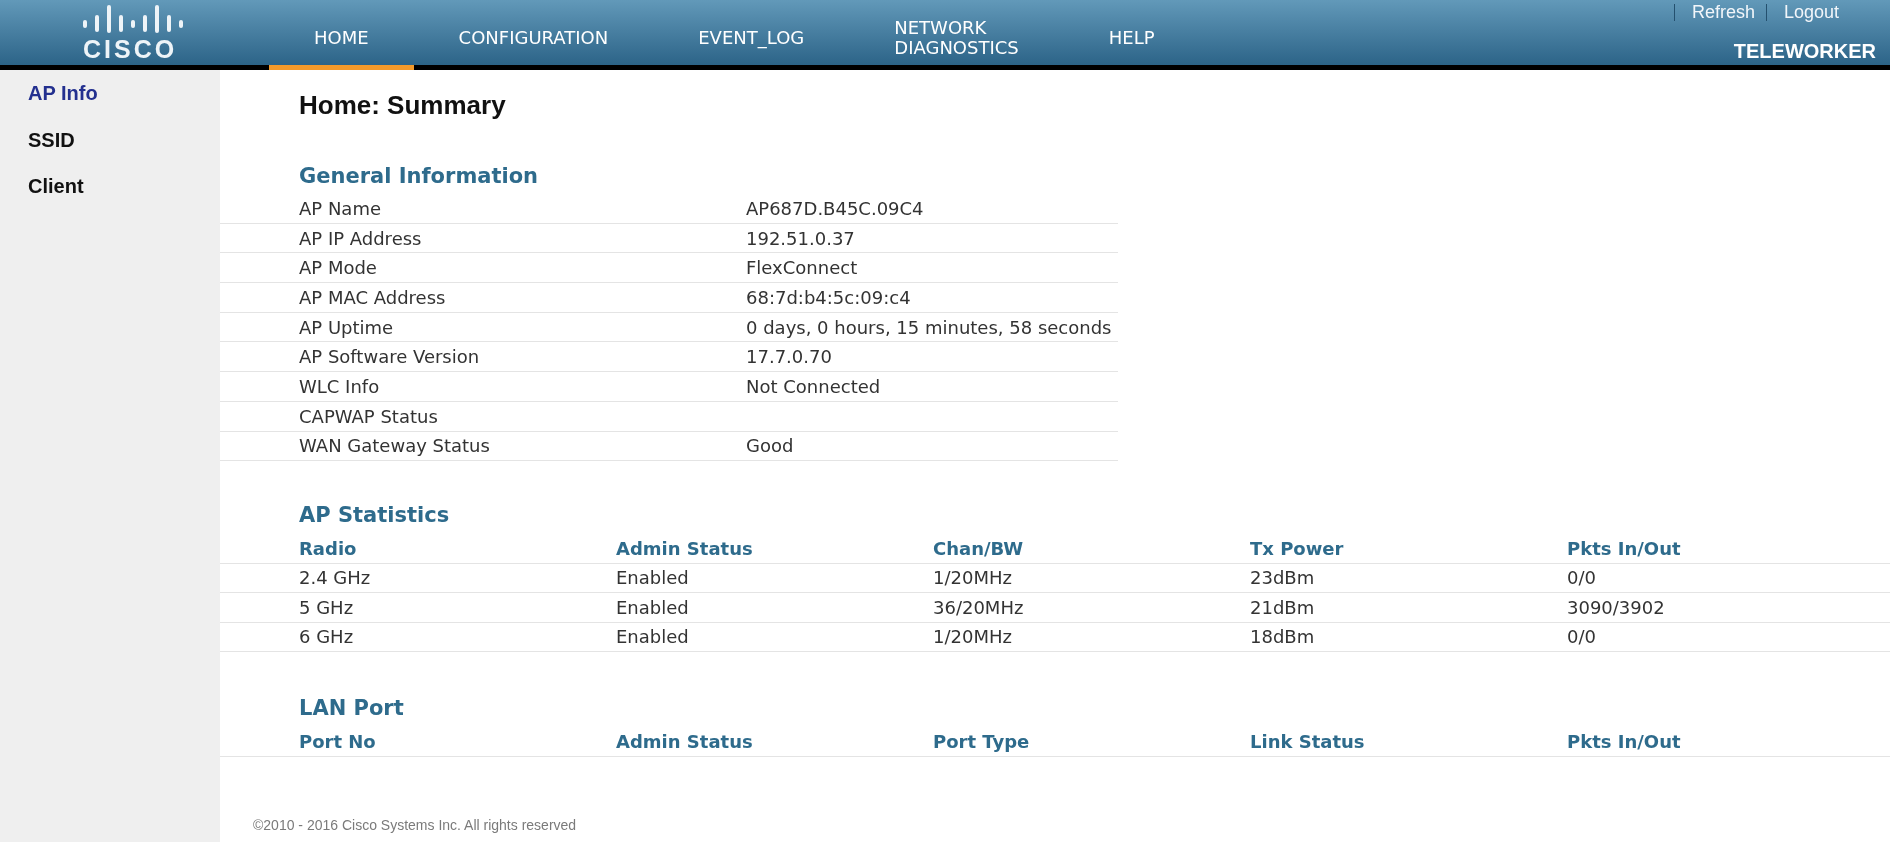  What do you see at coordinates (351, 708) in the screenshot?
I see `section-heading: LAN Port` at bounding box center [351, 708].